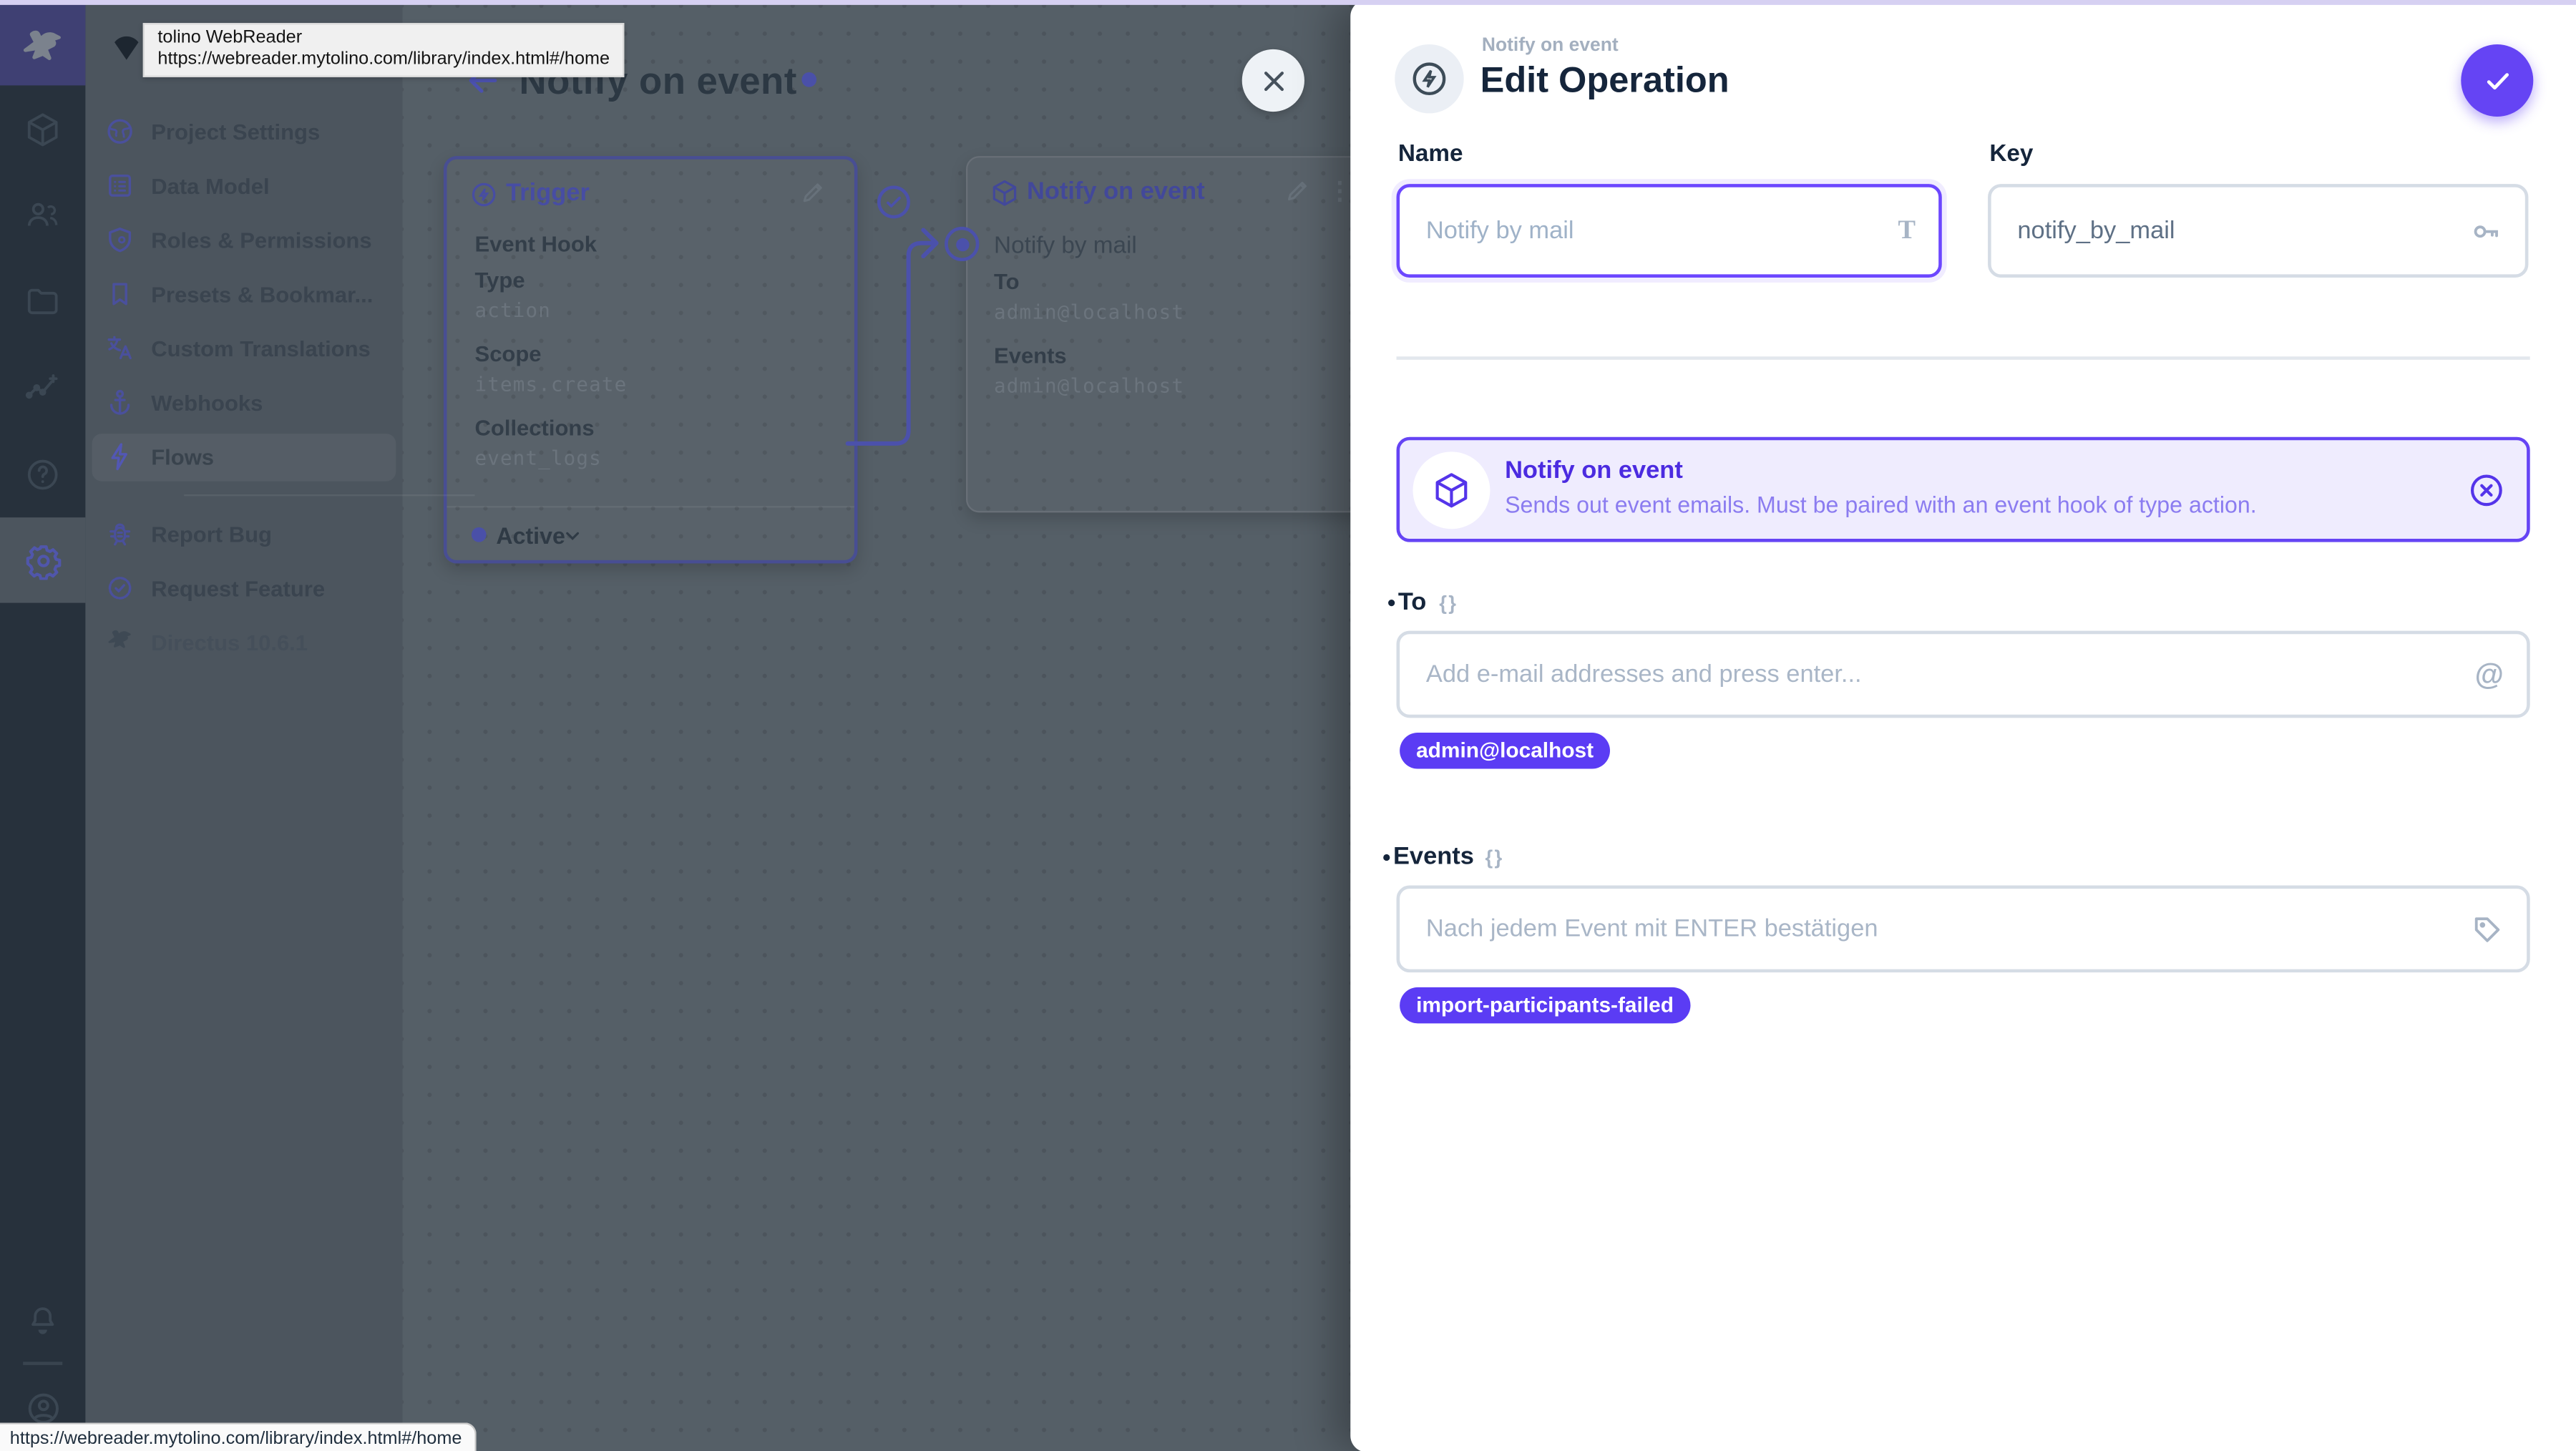  I want to click on users-module-button, so click(42, 215).